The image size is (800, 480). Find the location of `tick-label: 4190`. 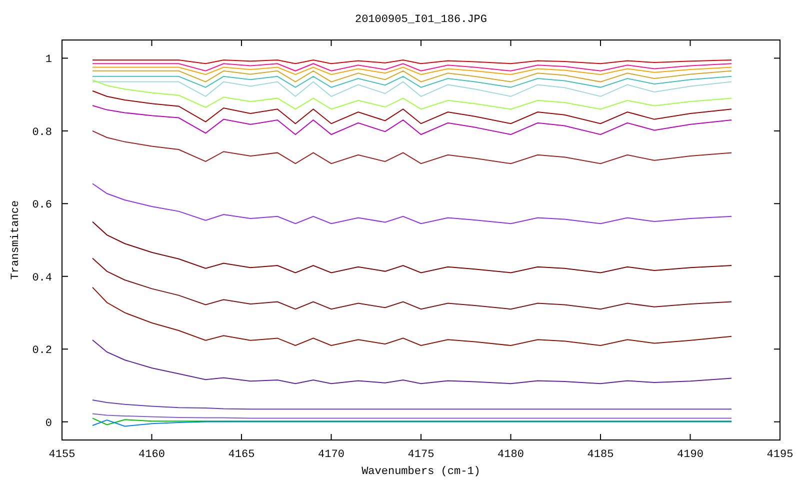

tick-label: 4190 is located at coordinates (690, 455).